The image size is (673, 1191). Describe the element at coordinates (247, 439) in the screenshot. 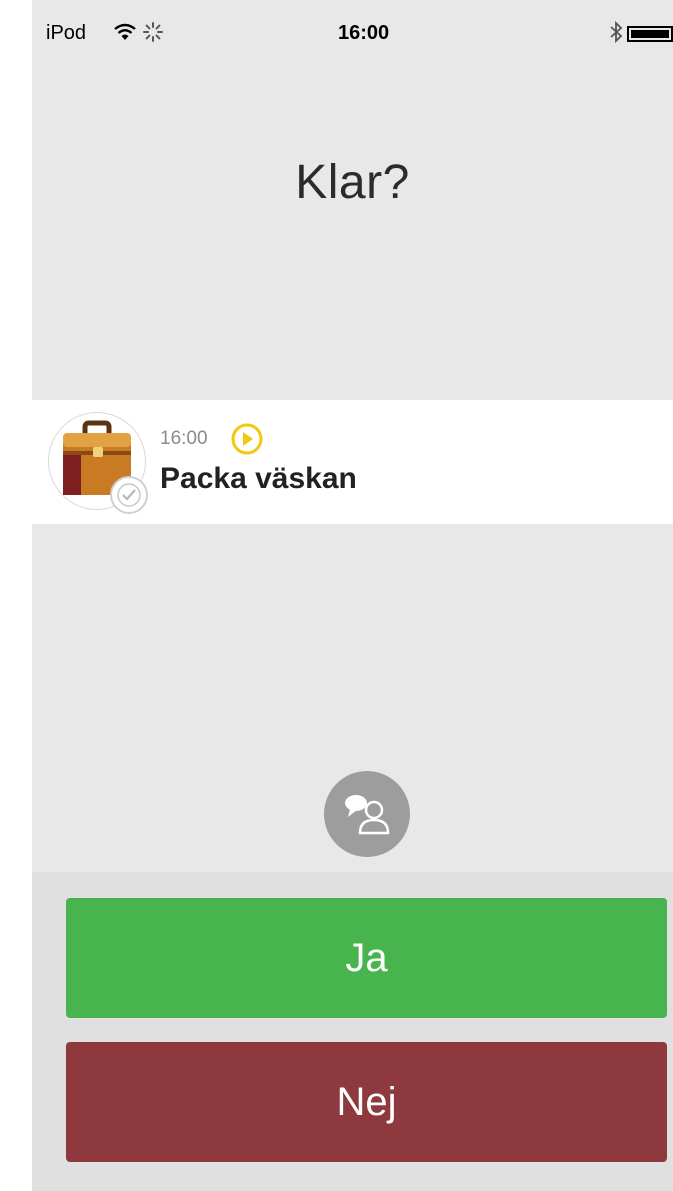

I see `alarm-icon` at that location.